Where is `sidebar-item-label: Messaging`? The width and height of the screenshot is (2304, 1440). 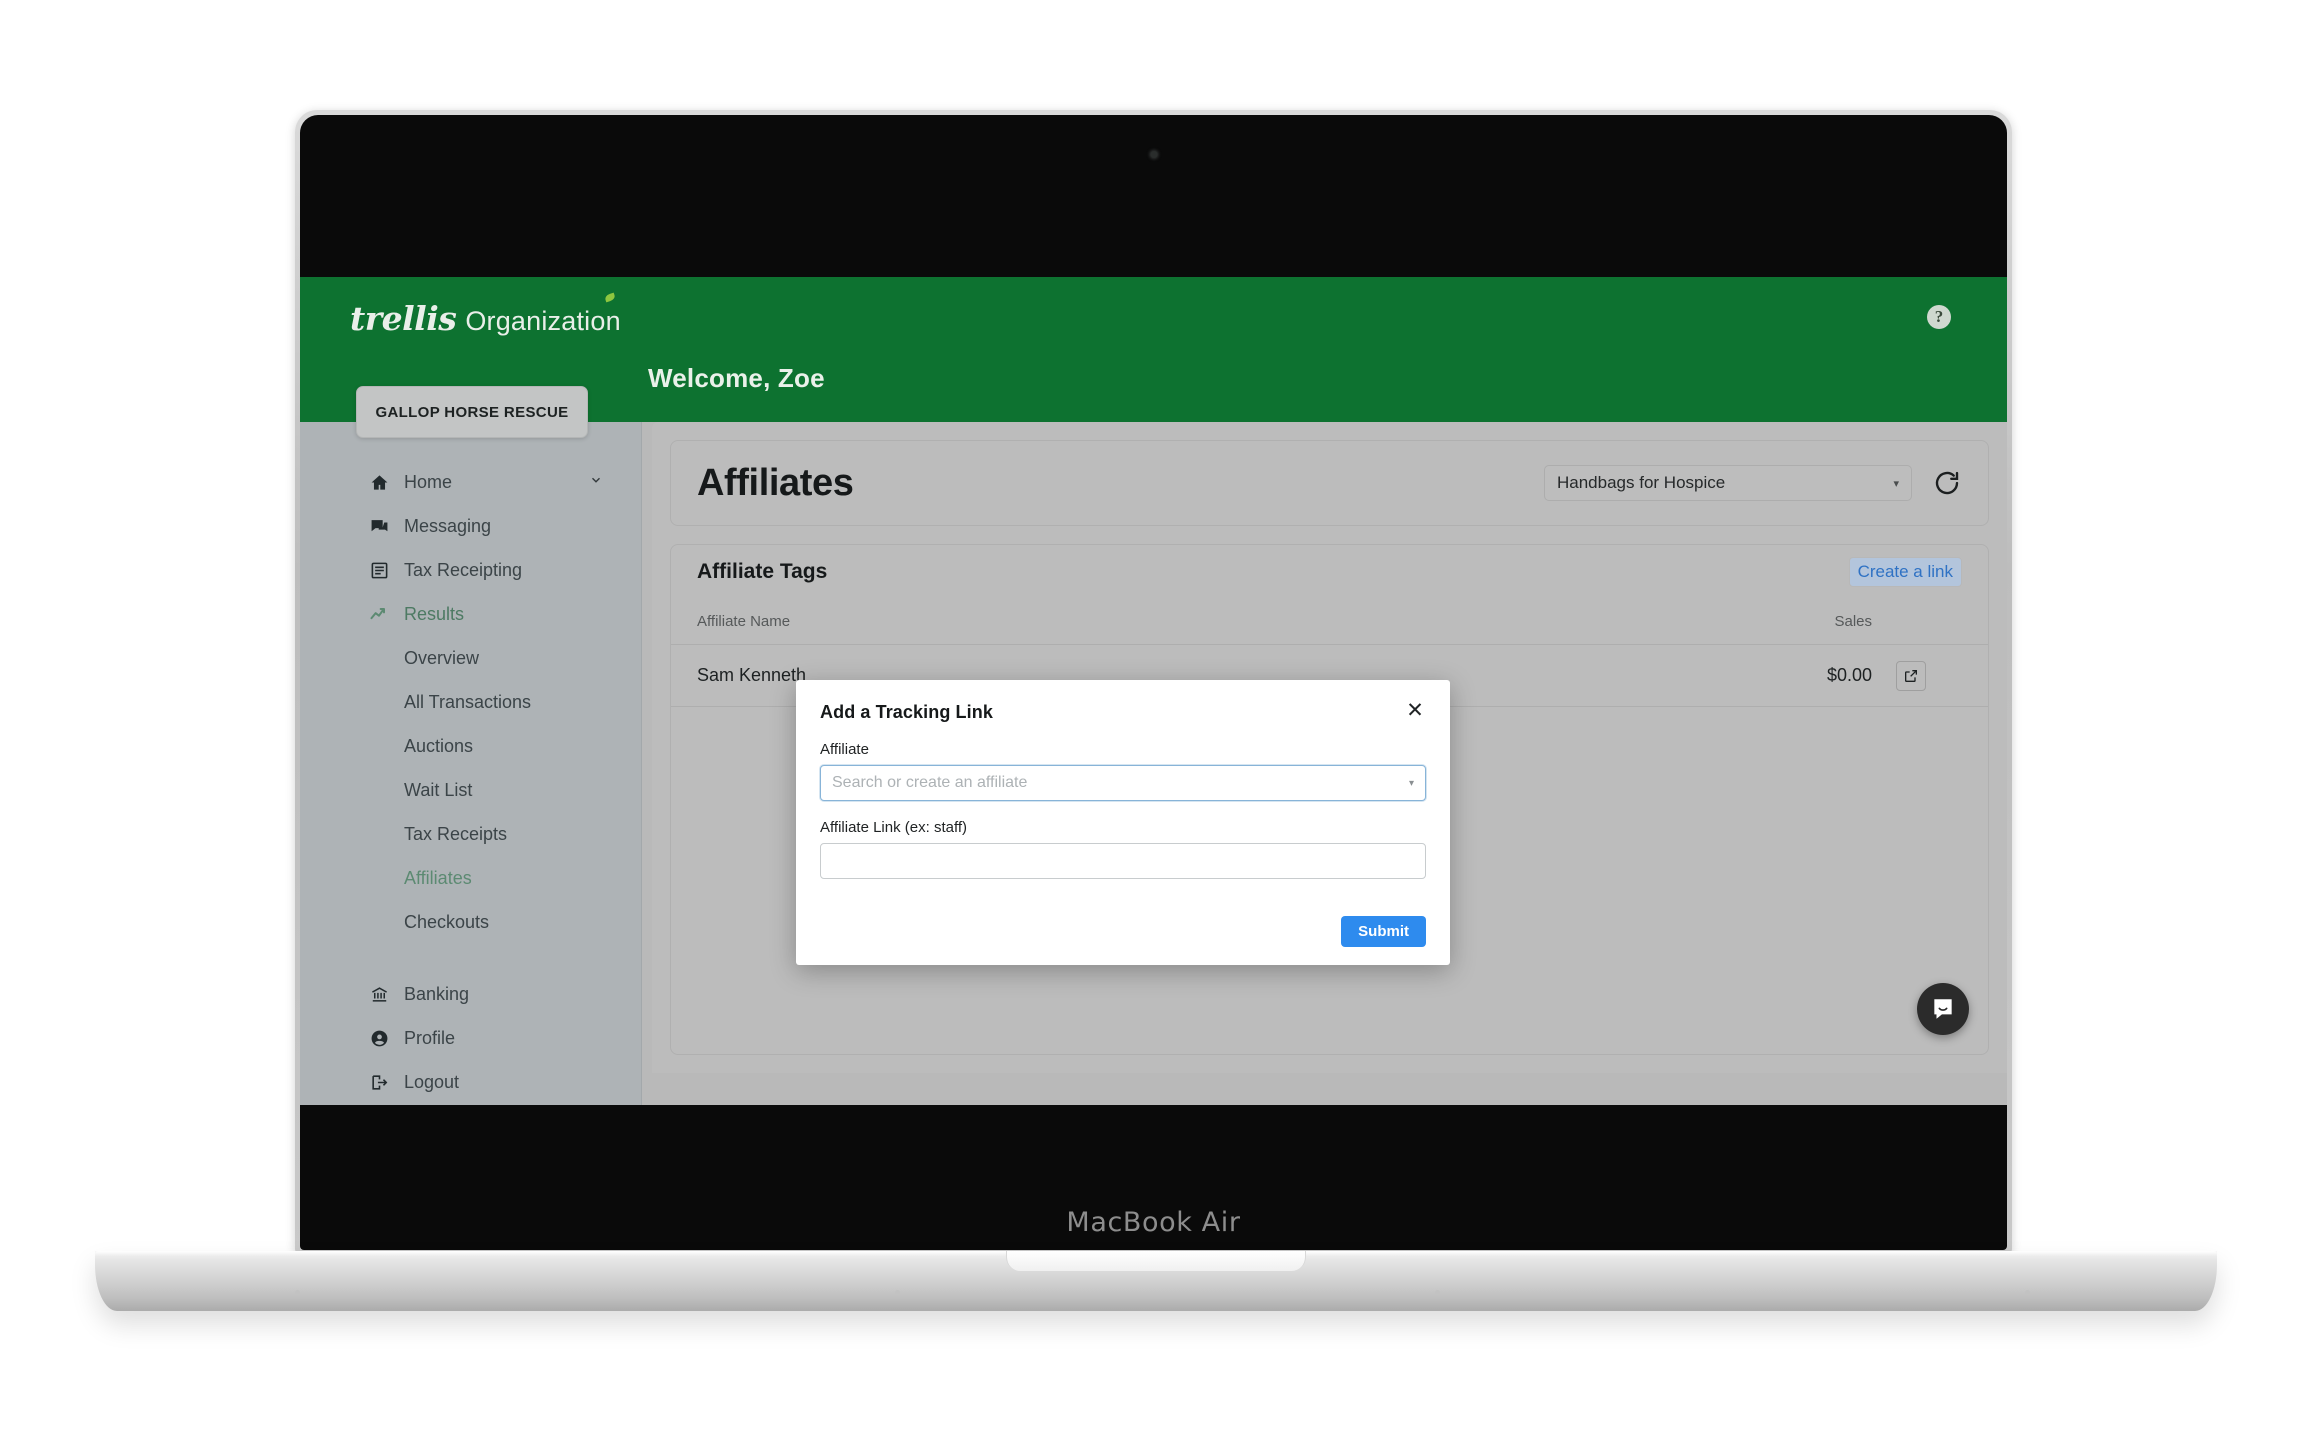 sidebar-item-label: Messaging is located at coordinates (448, 525).